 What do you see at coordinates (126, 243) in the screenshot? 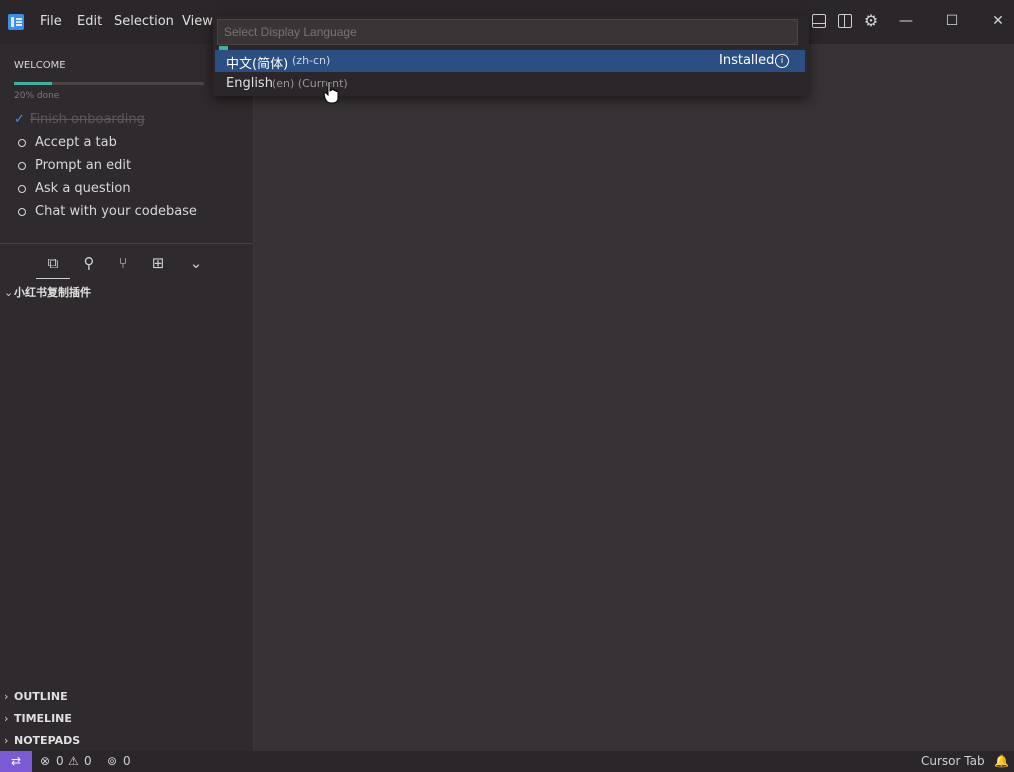
I see `sidebar-divider` at bounding box center [126, 243].